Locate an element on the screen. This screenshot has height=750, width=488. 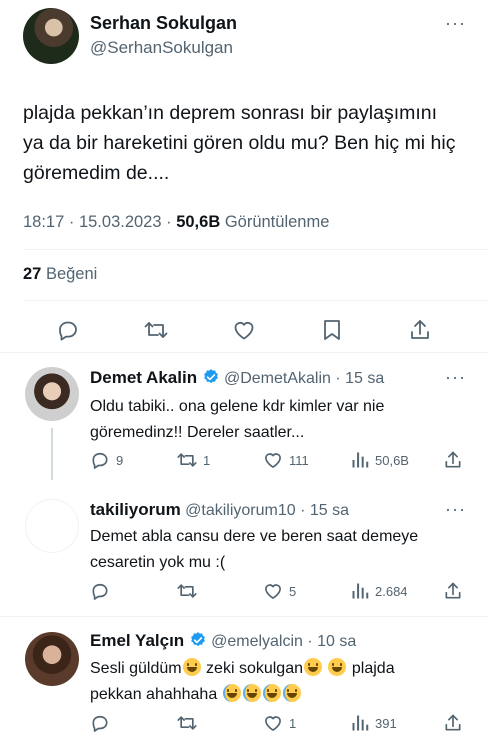
views-button: 50,6B is located at coordinates (379, 460).